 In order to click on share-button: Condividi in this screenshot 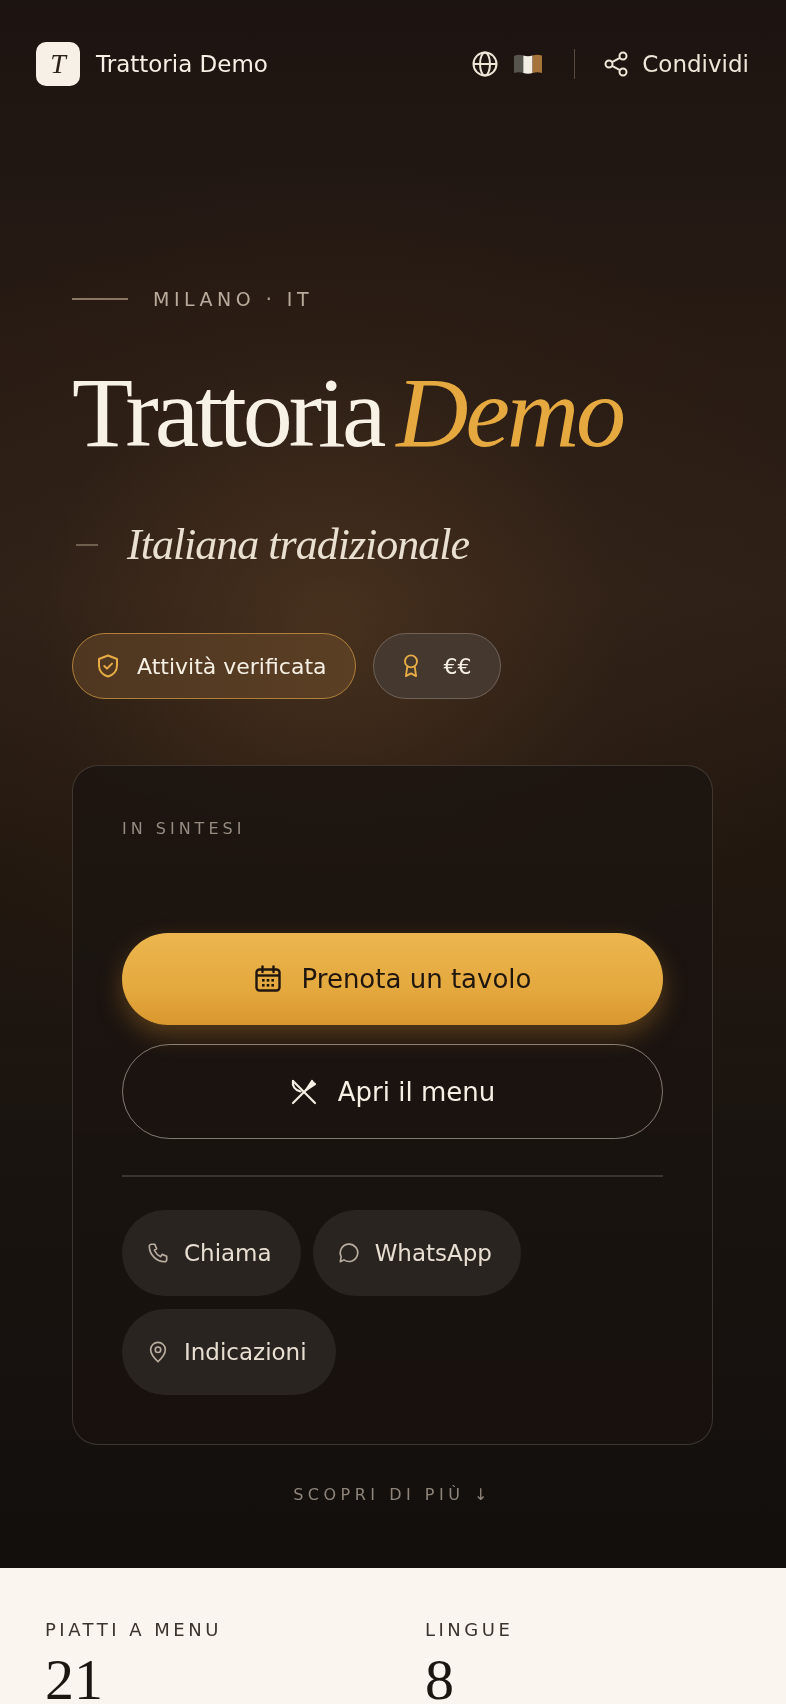, I will do `click(676, 64)`.